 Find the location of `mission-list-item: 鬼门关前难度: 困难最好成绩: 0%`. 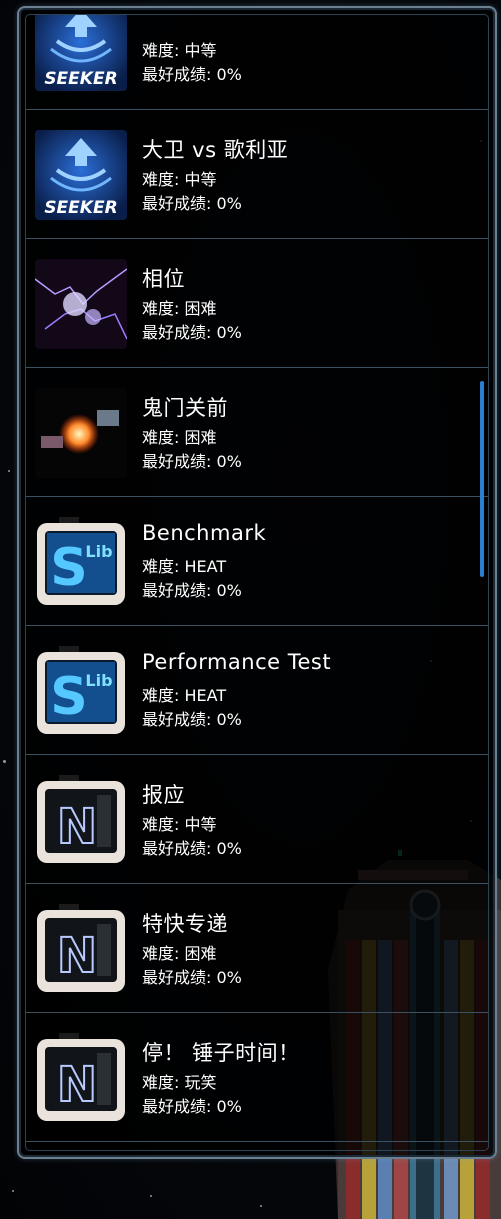

mission-list-item: 鬼门关前难度: 困难最好成绩: 0% is located at coordinates (257, 432).